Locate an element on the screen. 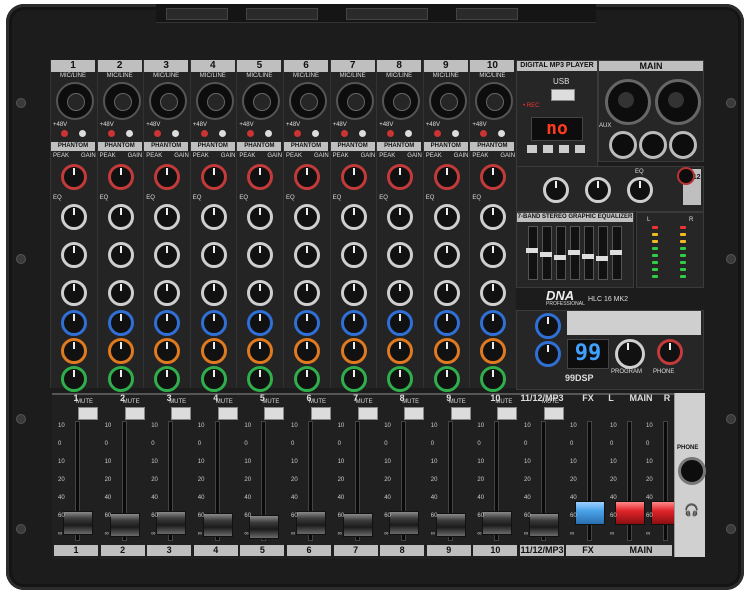 The width and height of the screenshot is (756, 600). play-button is located at coordinates (548, 149).